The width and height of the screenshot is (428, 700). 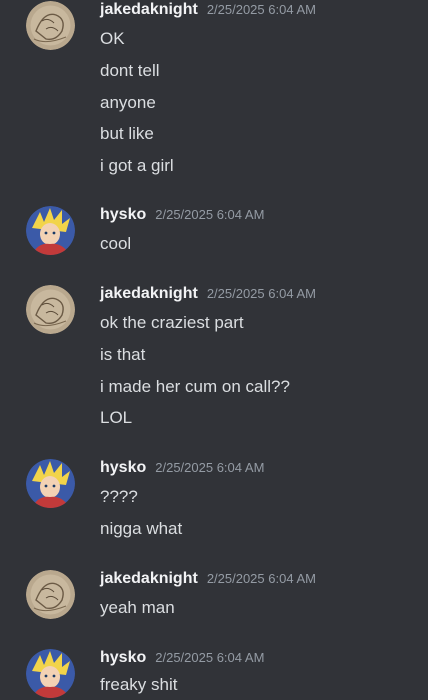 What do you see at coordinates (130, 70) in the screenshot?
I see `message-text: dont tell` at bounding box center [130, 70].